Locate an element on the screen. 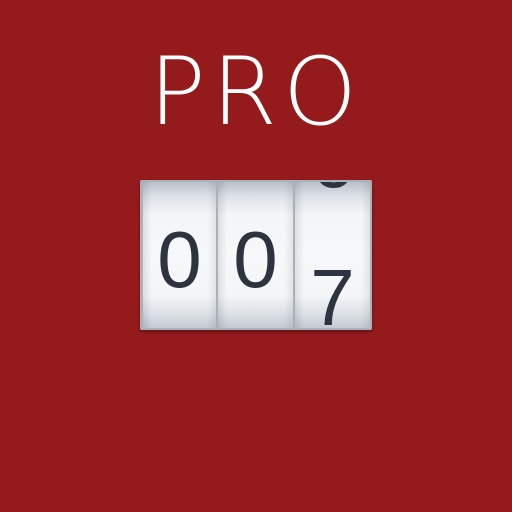 Image resolution: width=512 pixels, height=512 pixels. pro-label: PRO is located at coordinates (256, 92).